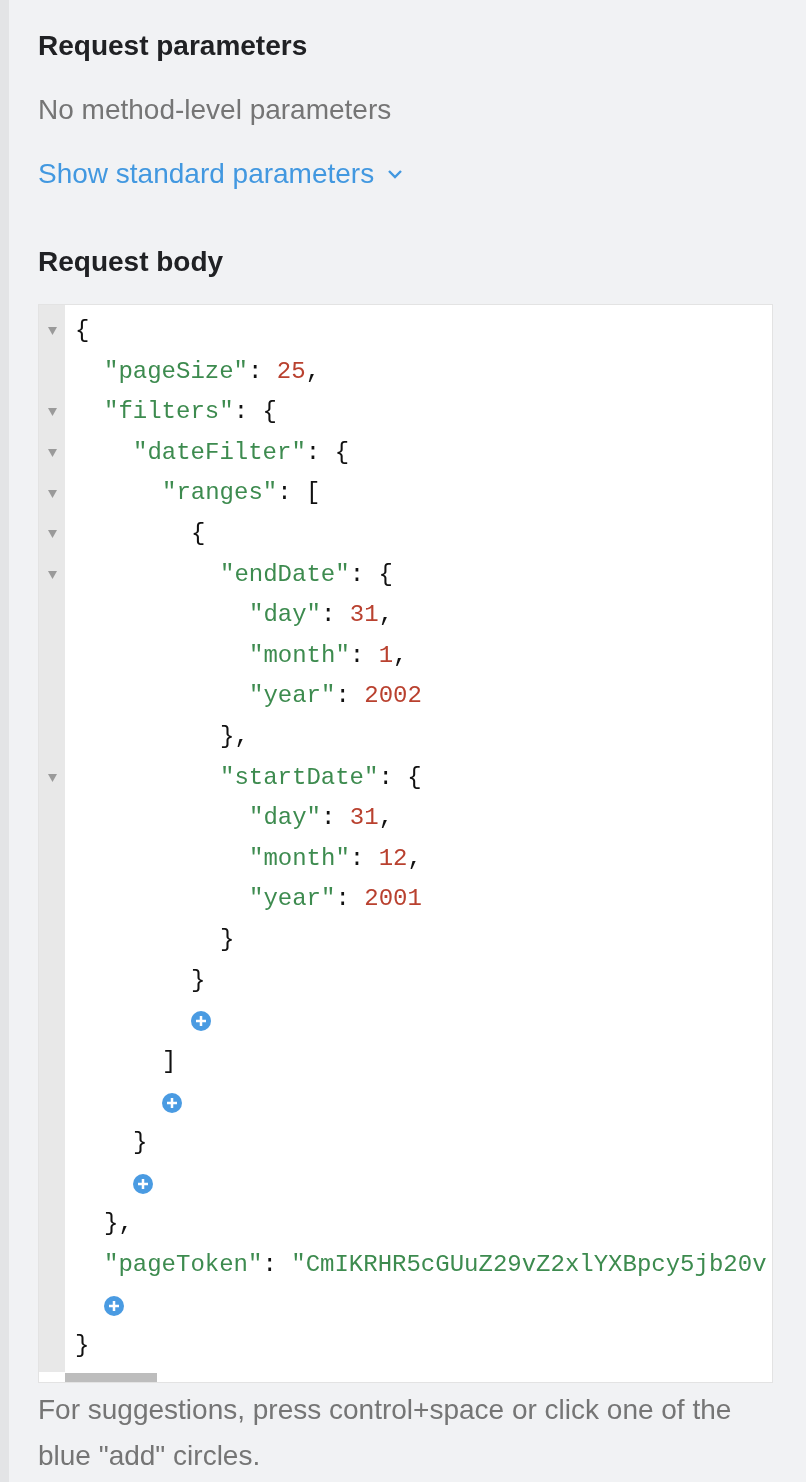  What do you see at coordinates (335, 858) in the screenshot?
I see `code-line: "month": 12,` at bounding box center [335, 858].